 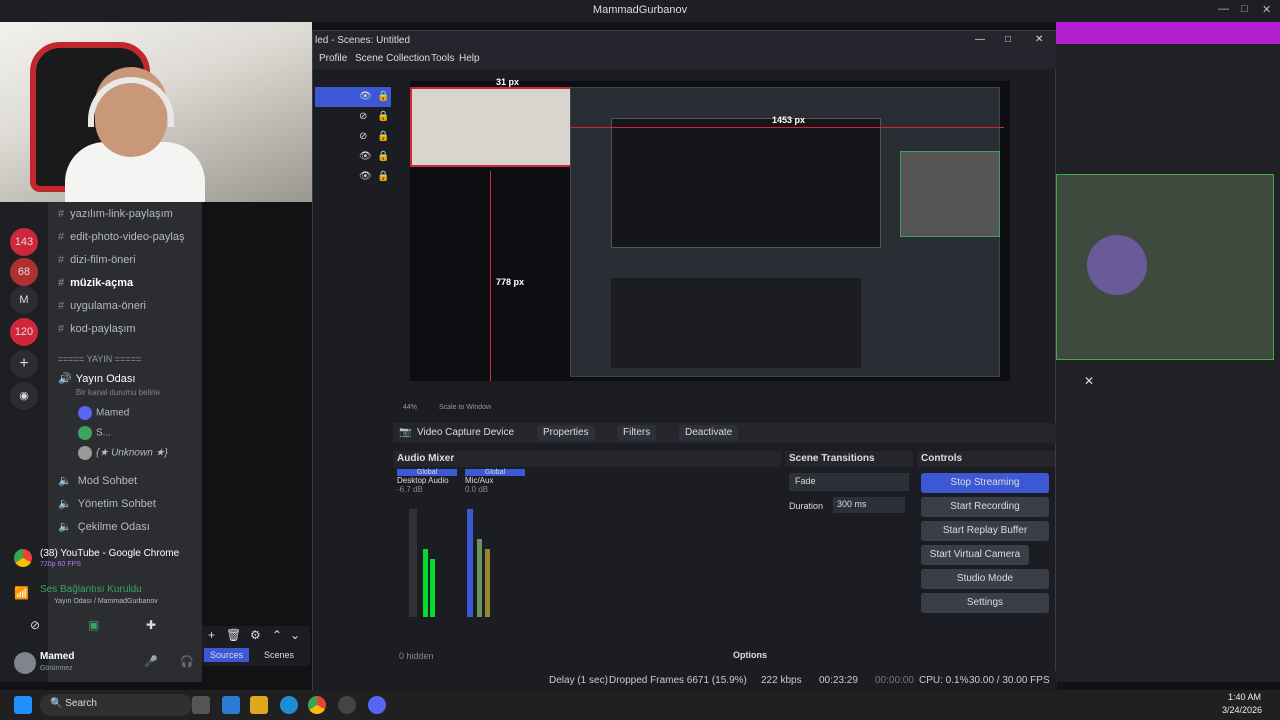 What do you see at coordinates (25, 663) in the screenshot?
I see `avatar` at bounding box center [25, 663].